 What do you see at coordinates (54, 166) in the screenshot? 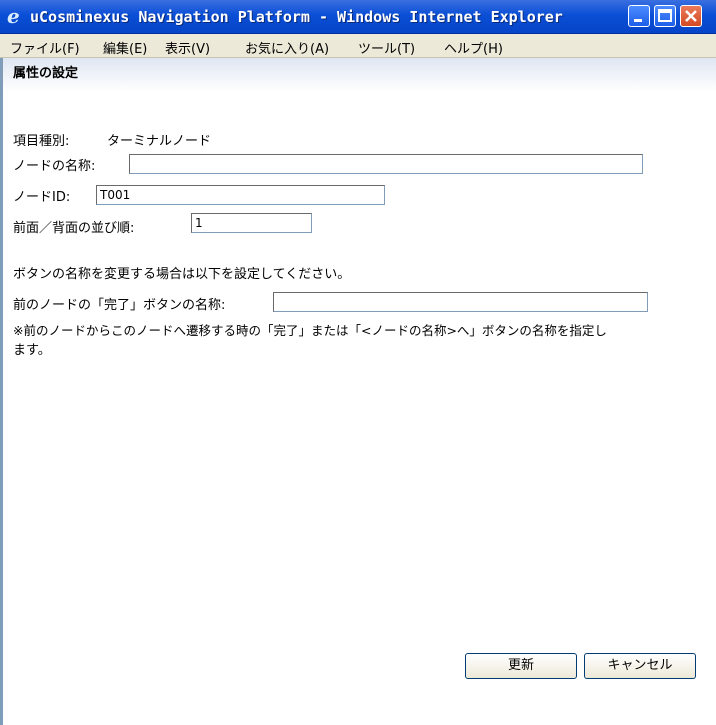
I see `node-name-label: ノードの名称:` at bounding box center [54, 166].